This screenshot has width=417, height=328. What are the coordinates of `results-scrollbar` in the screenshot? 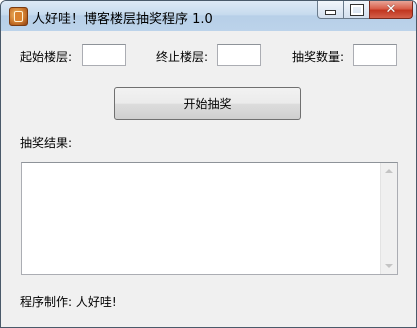 It's located at (388, 218).